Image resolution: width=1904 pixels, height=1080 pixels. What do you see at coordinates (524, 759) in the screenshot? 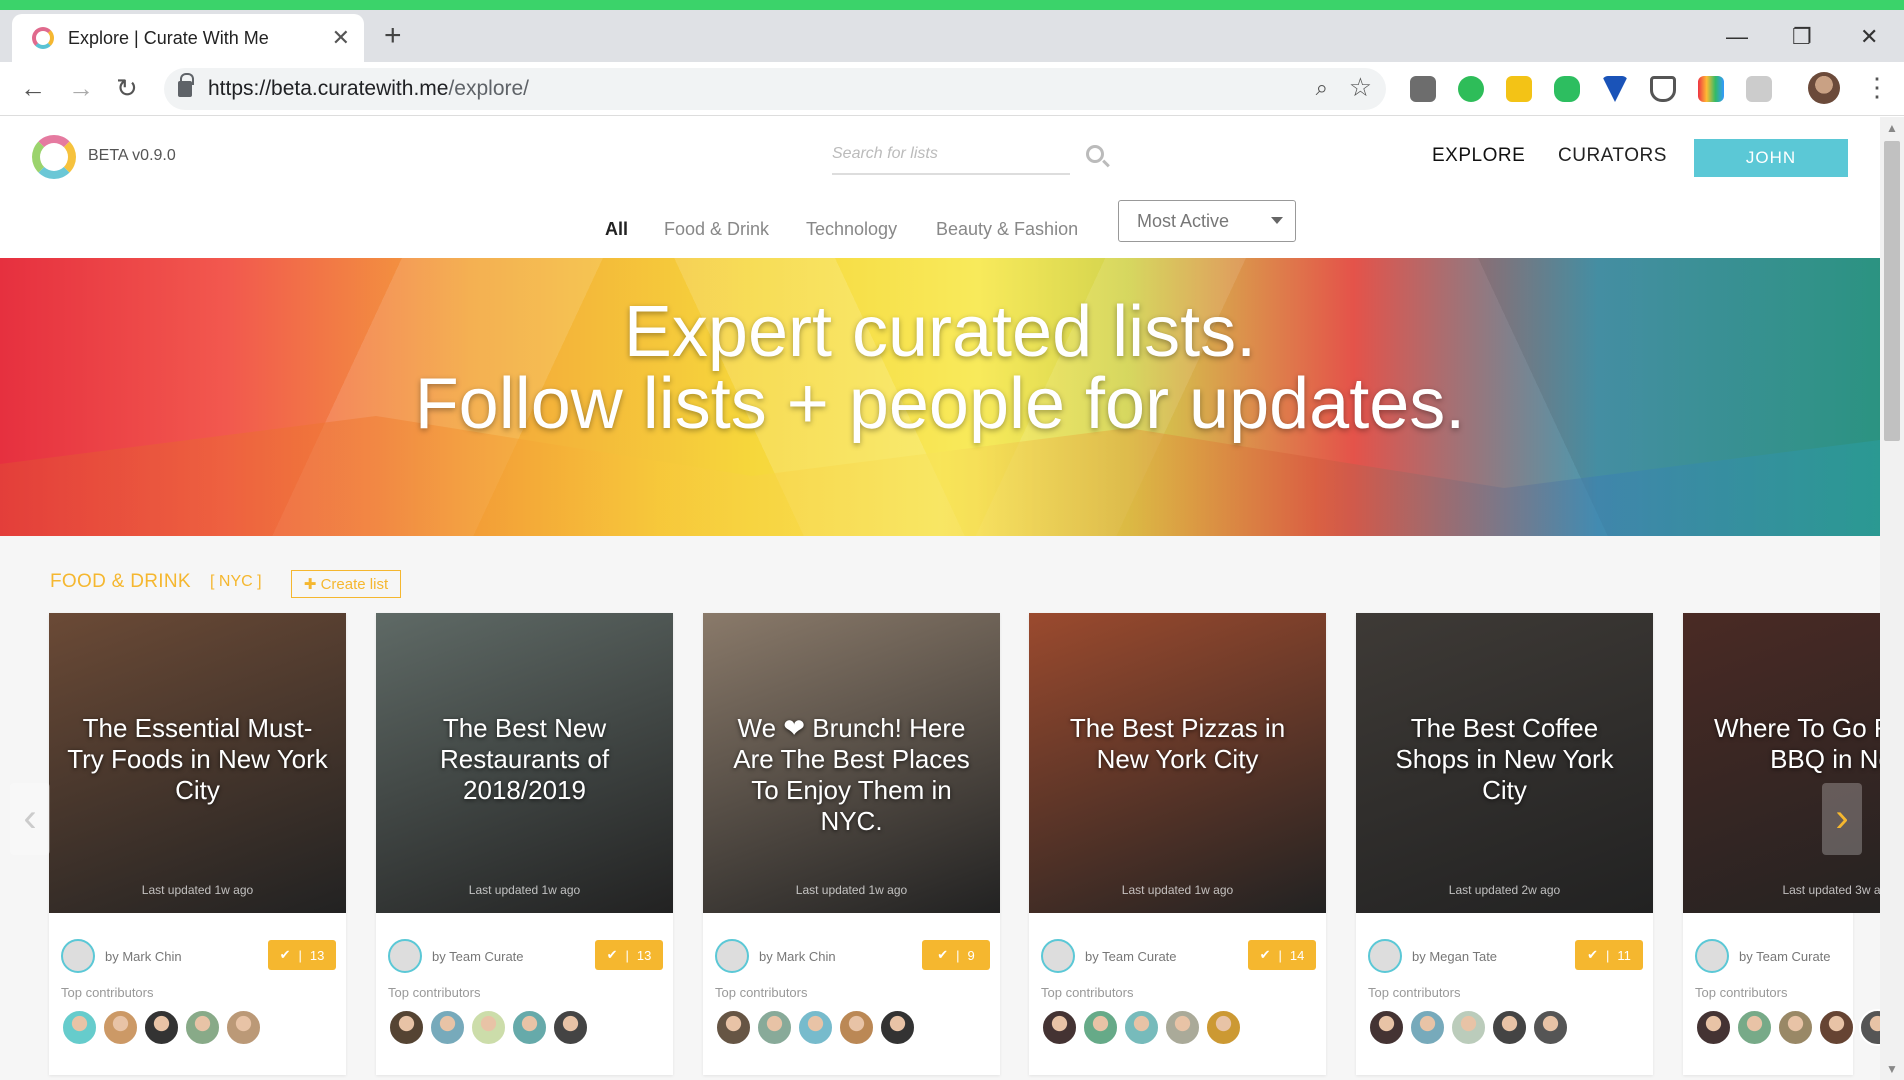
I see `card-title: The Best New Restaurants of 2018/2019` at bounding box center [524, 759].